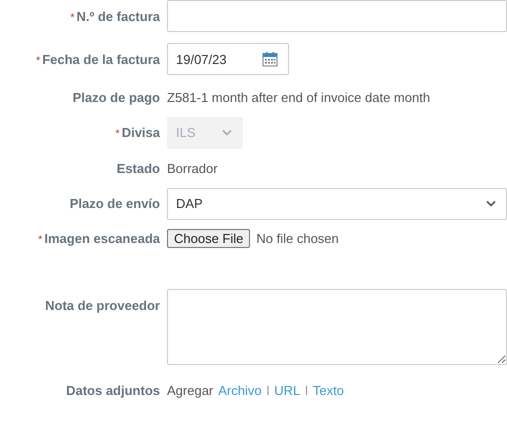  Describe the element at coordinates (337, 204) in the screenshot. I see `dropdown: DAP` at that location.